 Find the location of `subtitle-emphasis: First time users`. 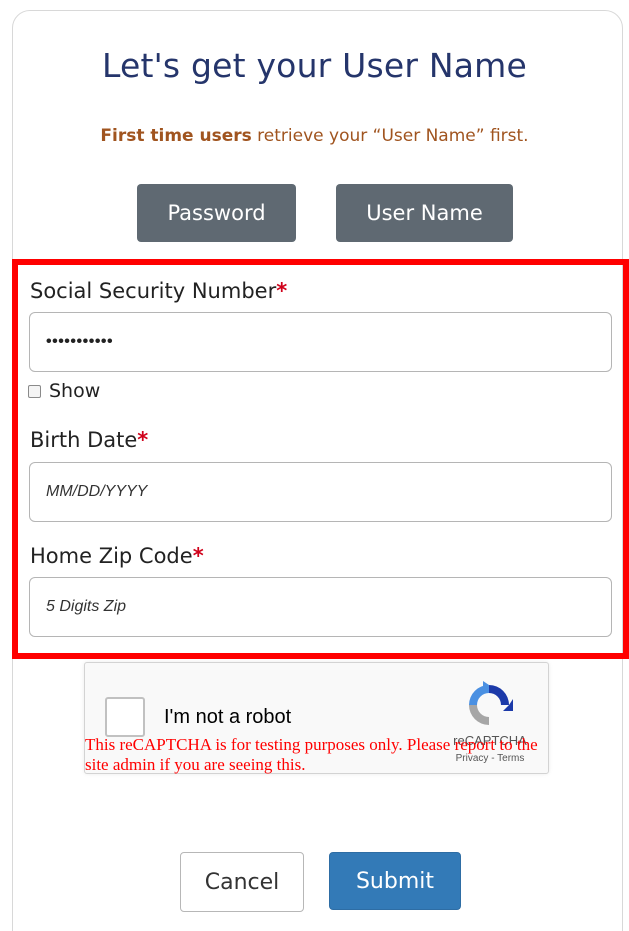

subtitle-emphasis: First time users is located at coordinates (176, 136).